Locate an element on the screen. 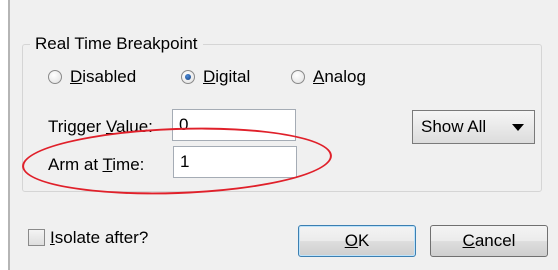 Image resolution: width=558 pixels, height=270 pixels. cancel-button: Cancel is located at coordinates (489, 241).